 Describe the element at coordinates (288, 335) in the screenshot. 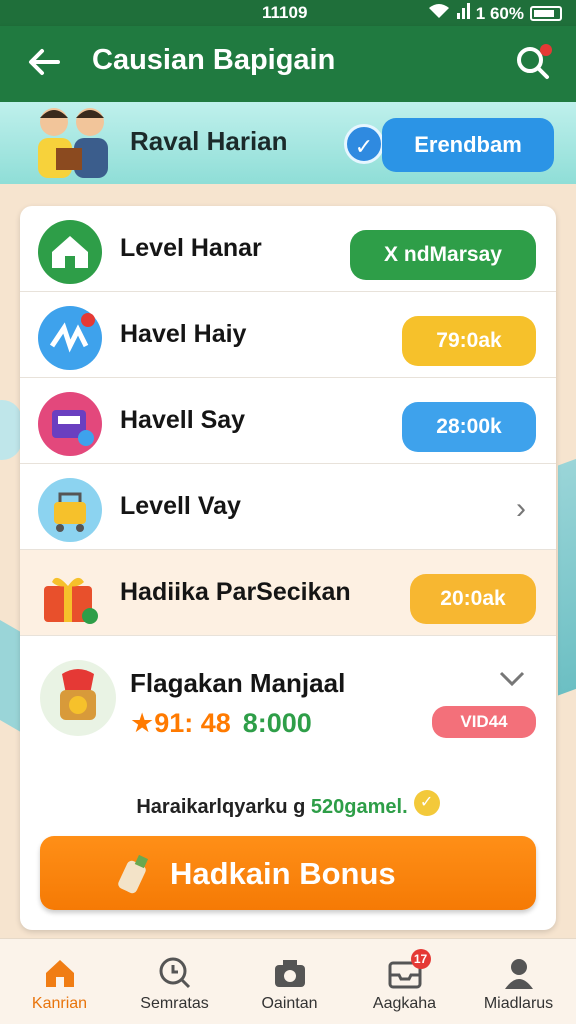

I see `list-item: Havel Haiy 79:0ak` at that location.